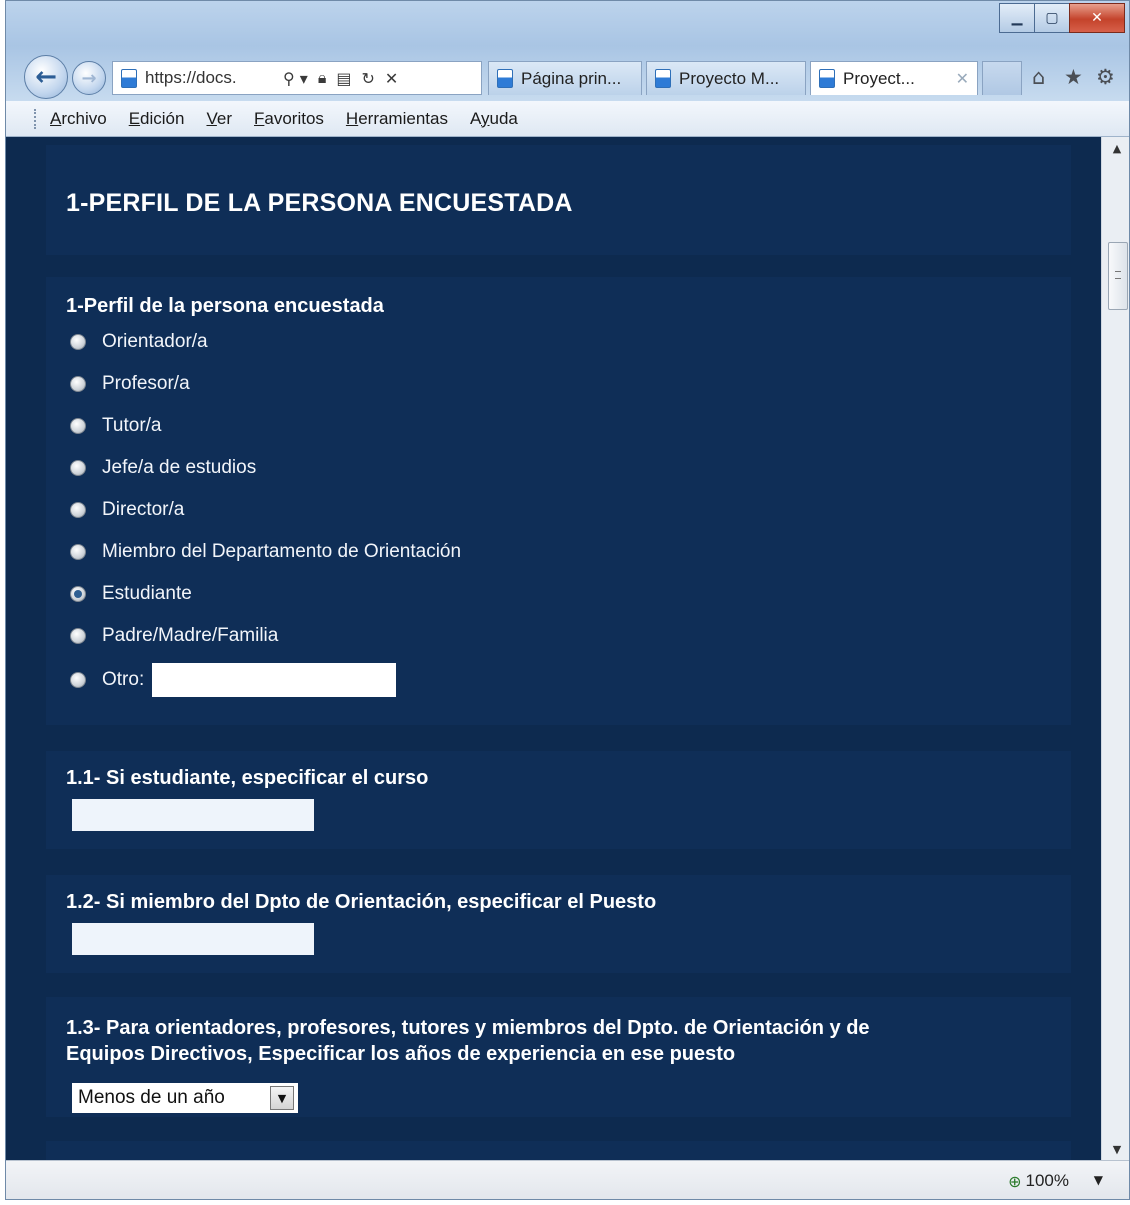  What do you see at coordinates (247, 778) in the screenshot?
I see `question-title: 1.1- Si estudiante, especificar el curso` at bounding box center [247, 778].